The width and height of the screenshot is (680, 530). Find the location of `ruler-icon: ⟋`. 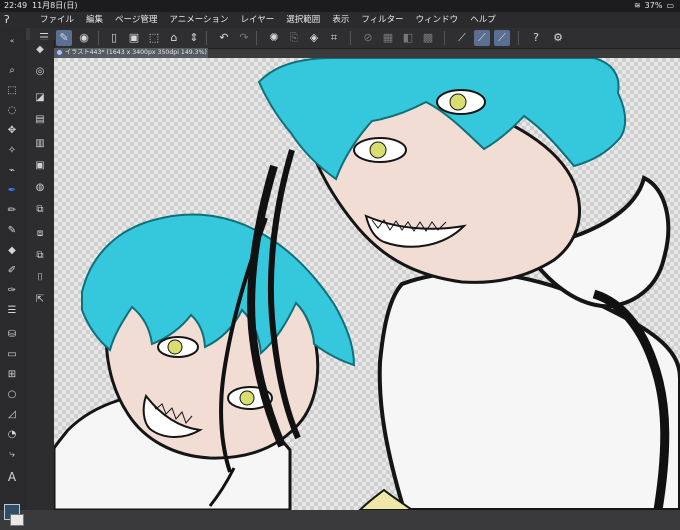

ruler-icon: ⟋ is located at coordinates (462, 38).